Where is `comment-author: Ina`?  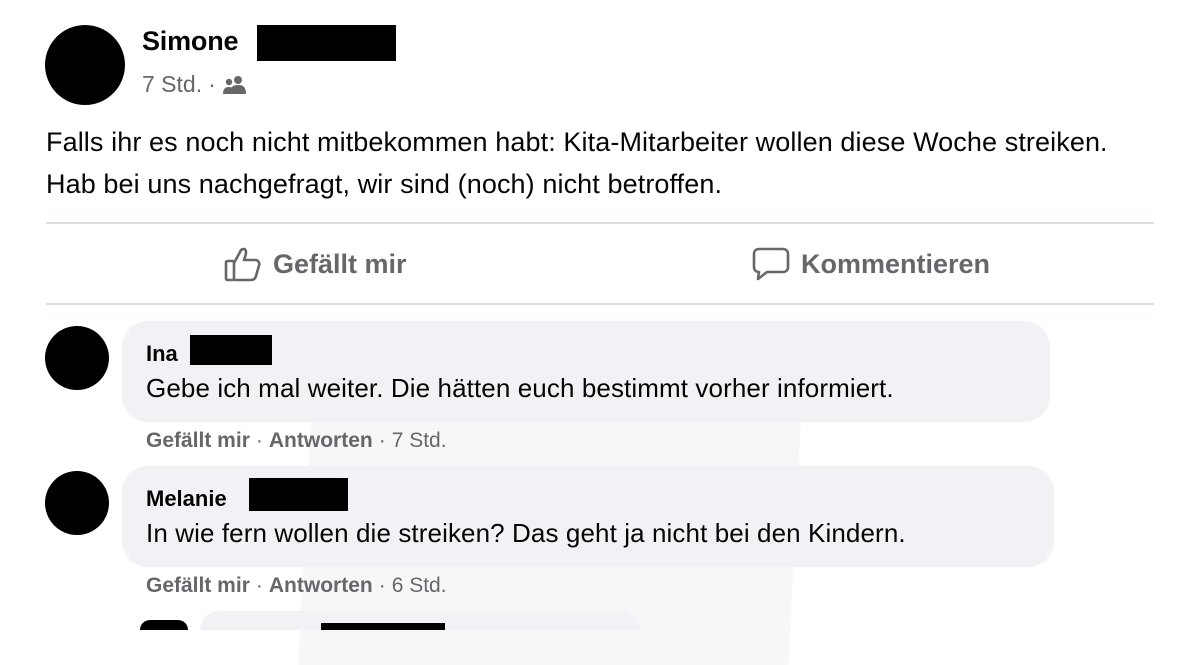 comment-author: Ina is located at coordinates (162, 354).